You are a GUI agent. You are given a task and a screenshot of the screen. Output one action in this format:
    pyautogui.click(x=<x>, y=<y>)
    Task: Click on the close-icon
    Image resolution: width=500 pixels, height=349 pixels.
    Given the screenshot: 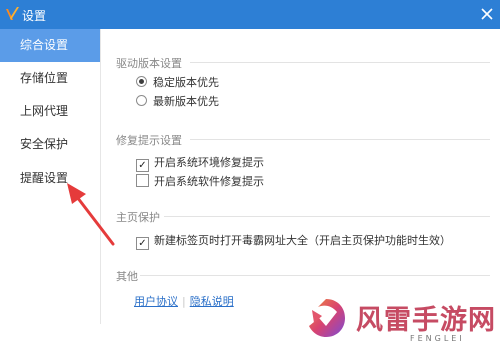 What is the action you would take?
    pyautogui.click(x=487, y=14)
    